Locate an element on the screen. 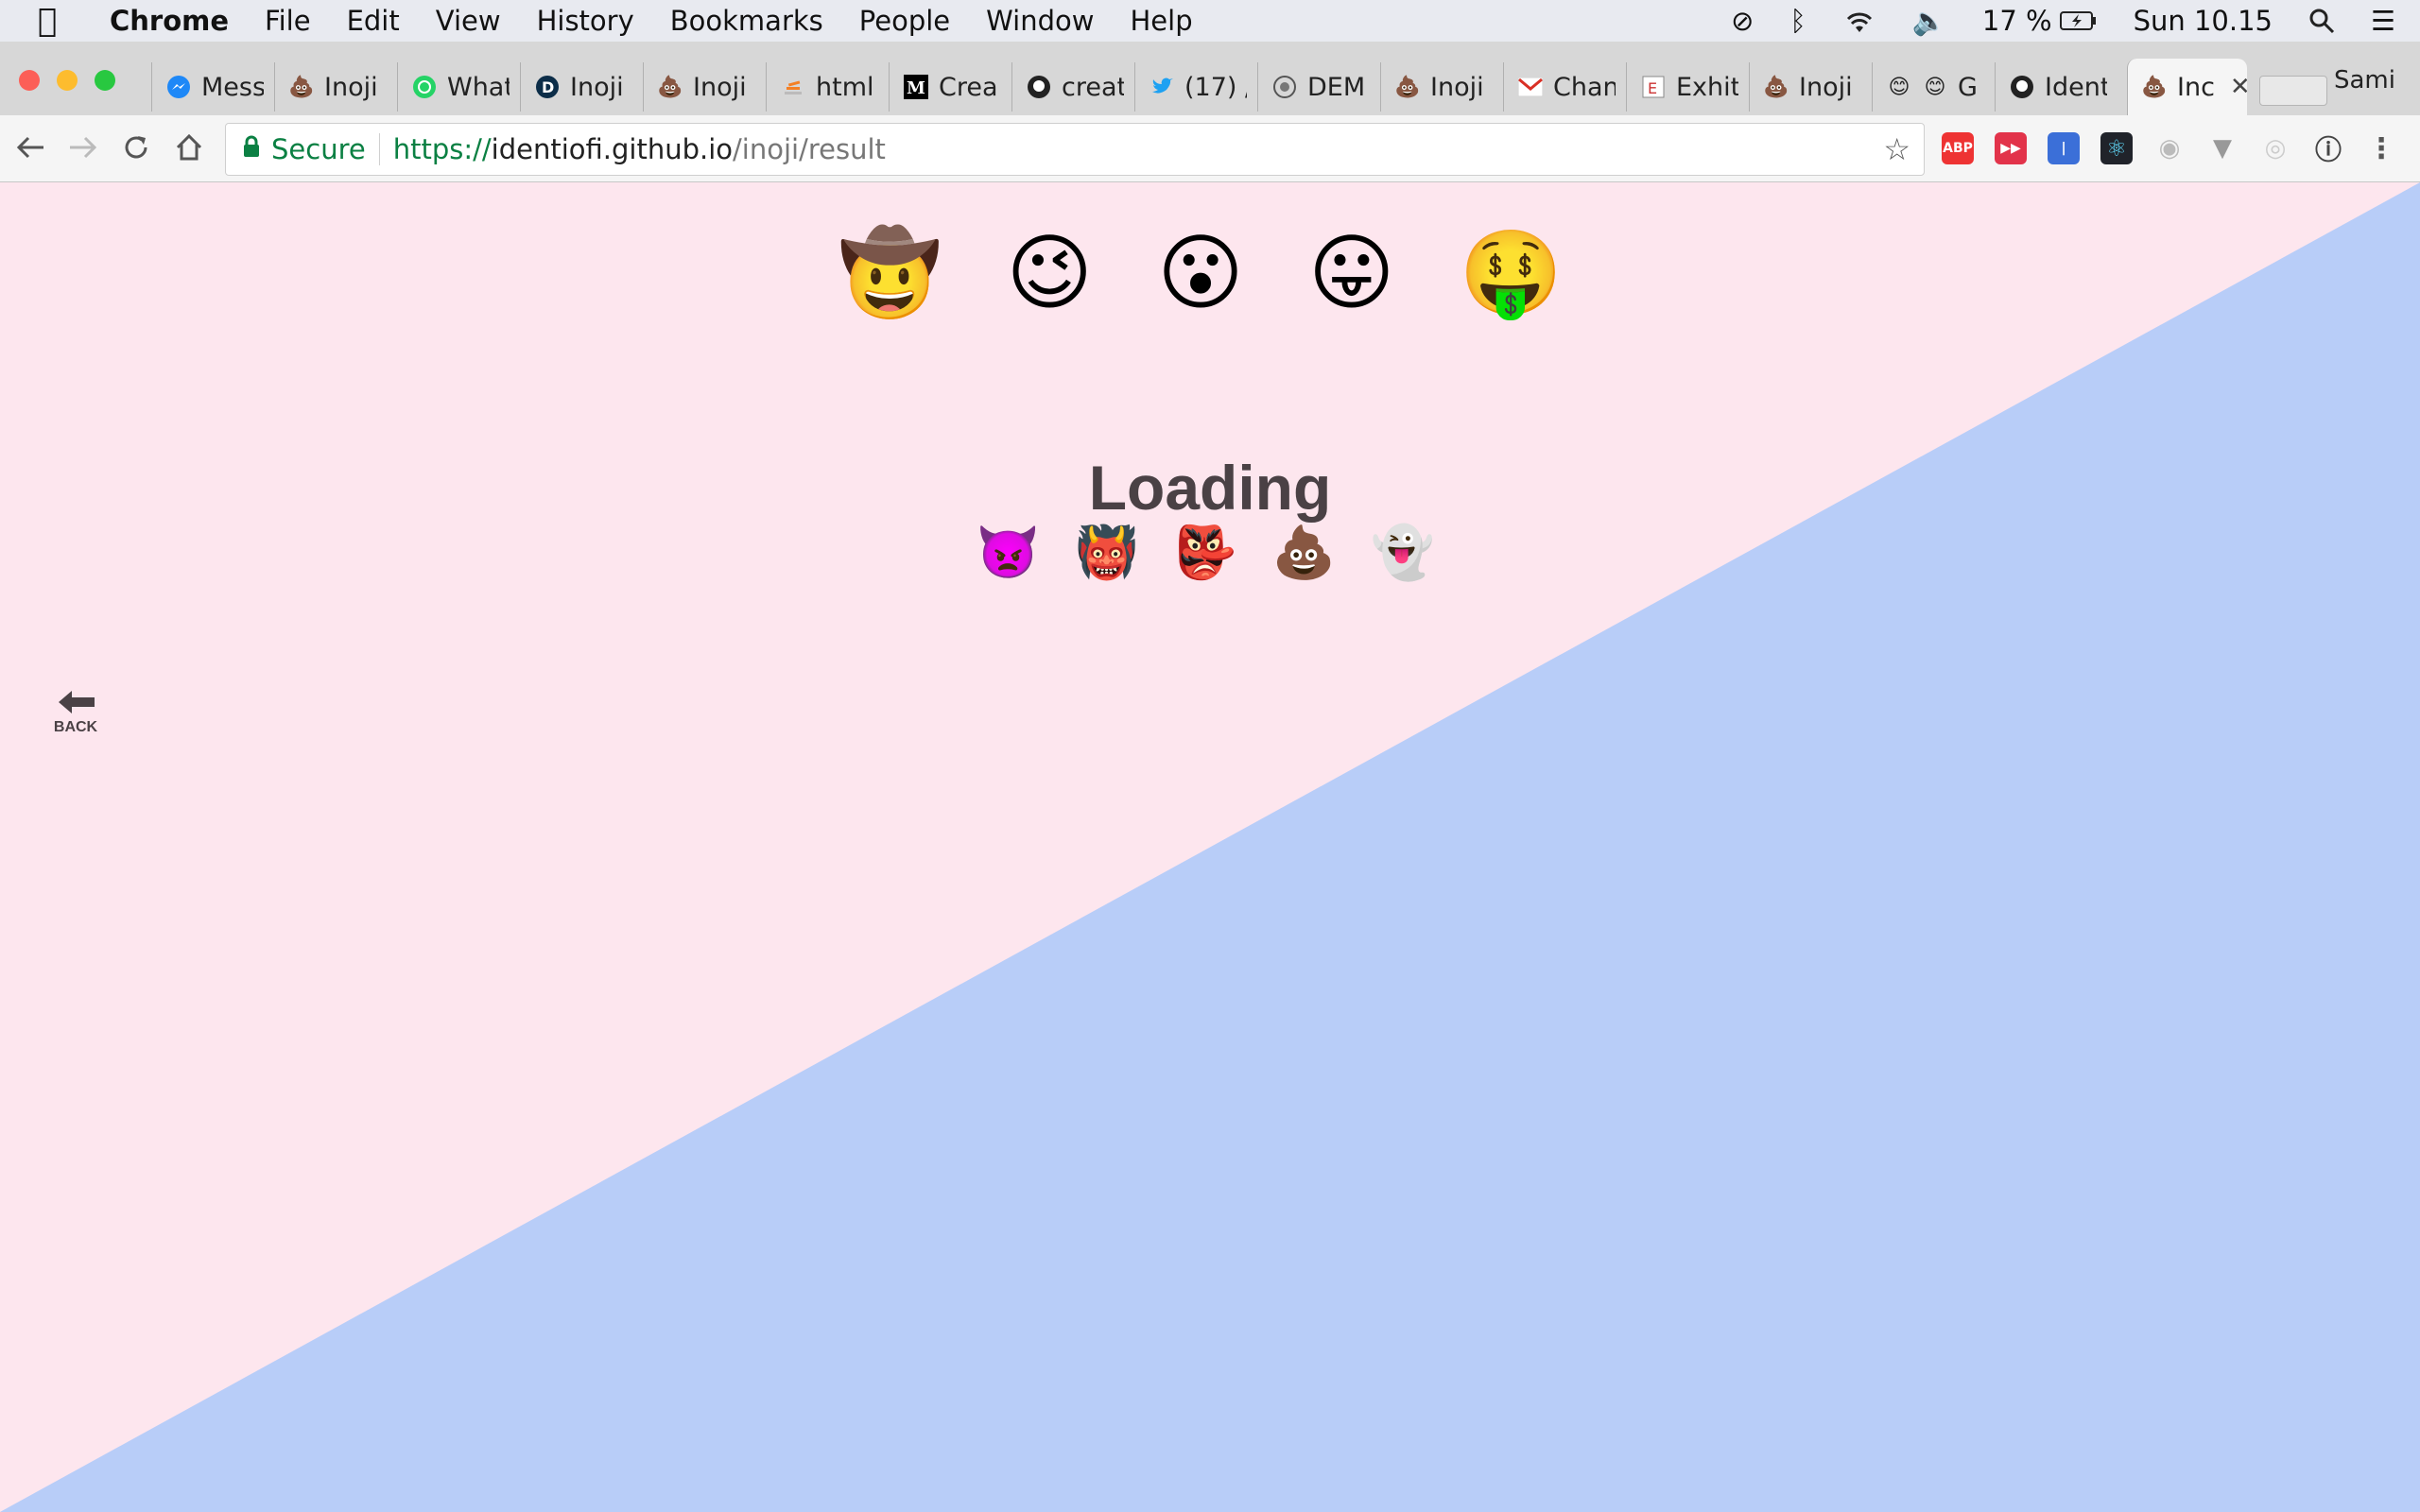 The width and height of the screenshot is (2420, 1512). spotlight-icon is located at coordinates (2321, 21).